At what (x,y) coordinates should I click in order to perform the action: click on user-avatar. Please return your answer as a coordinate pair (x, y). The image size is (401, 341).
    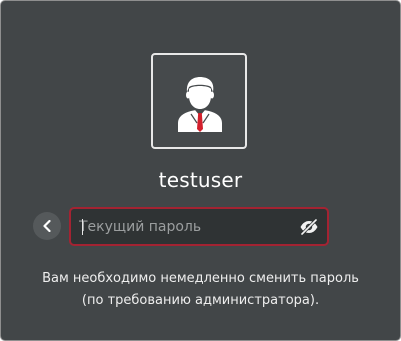
    Looking at the image, I should click on (199, 101).